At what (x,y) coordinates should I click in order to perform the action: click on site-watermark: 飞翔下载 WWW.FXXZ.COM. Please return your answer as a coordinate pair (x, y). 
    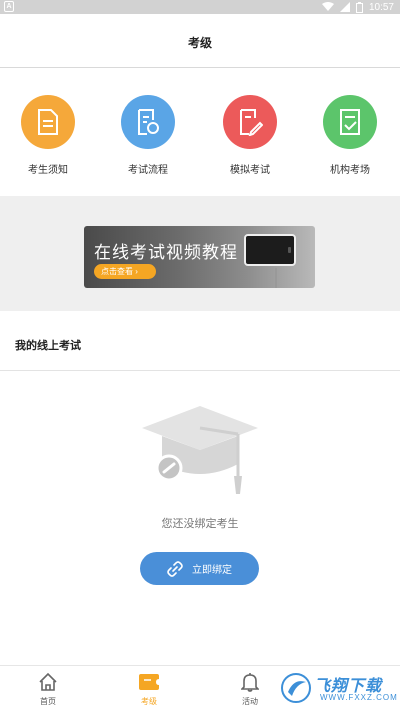
    Looking at the image, I should click on (338, 688).